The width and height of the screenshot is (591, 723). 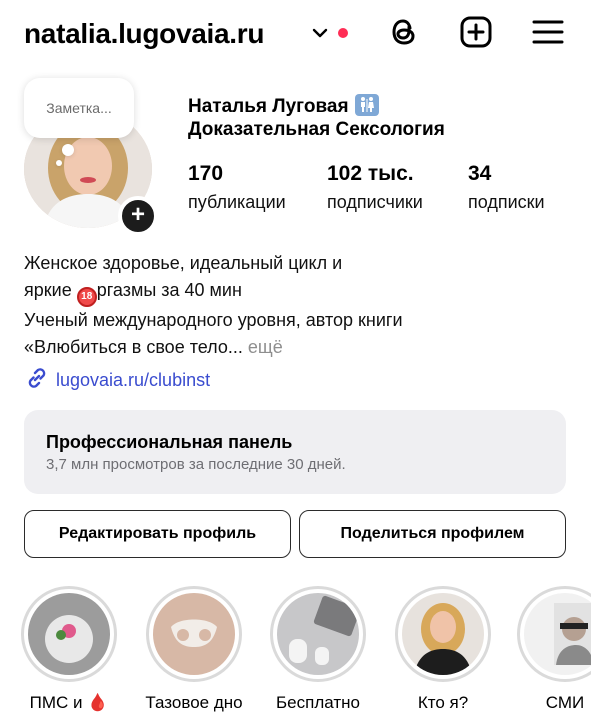 I want to click on stat-following-label: подписки, so click(x=506, y=202).